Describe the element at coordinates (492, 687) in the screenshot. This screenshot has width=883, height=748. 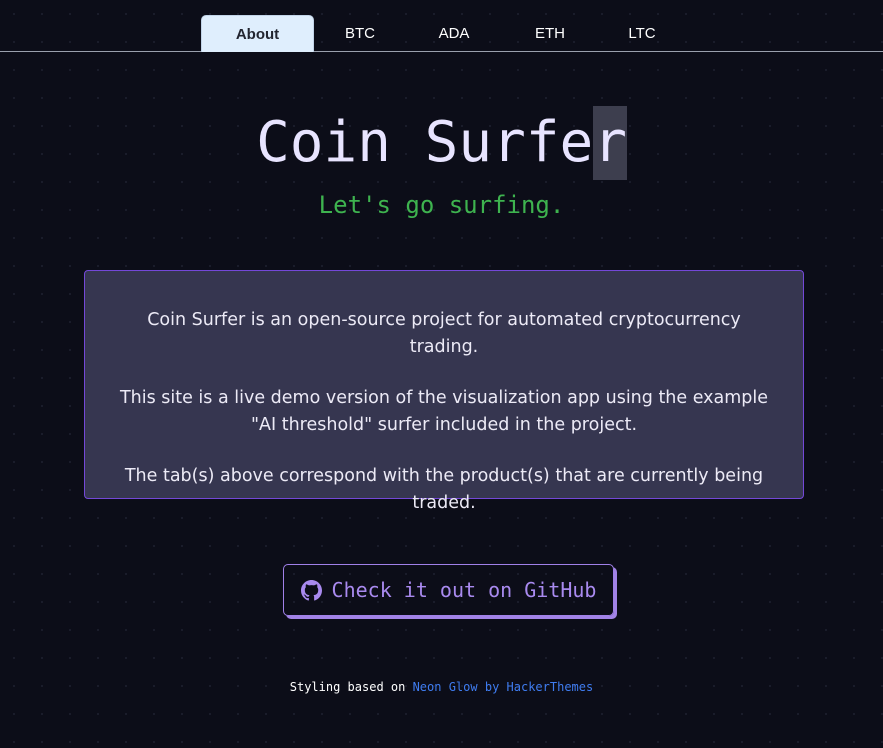
I see `footer-by: by` at that location.